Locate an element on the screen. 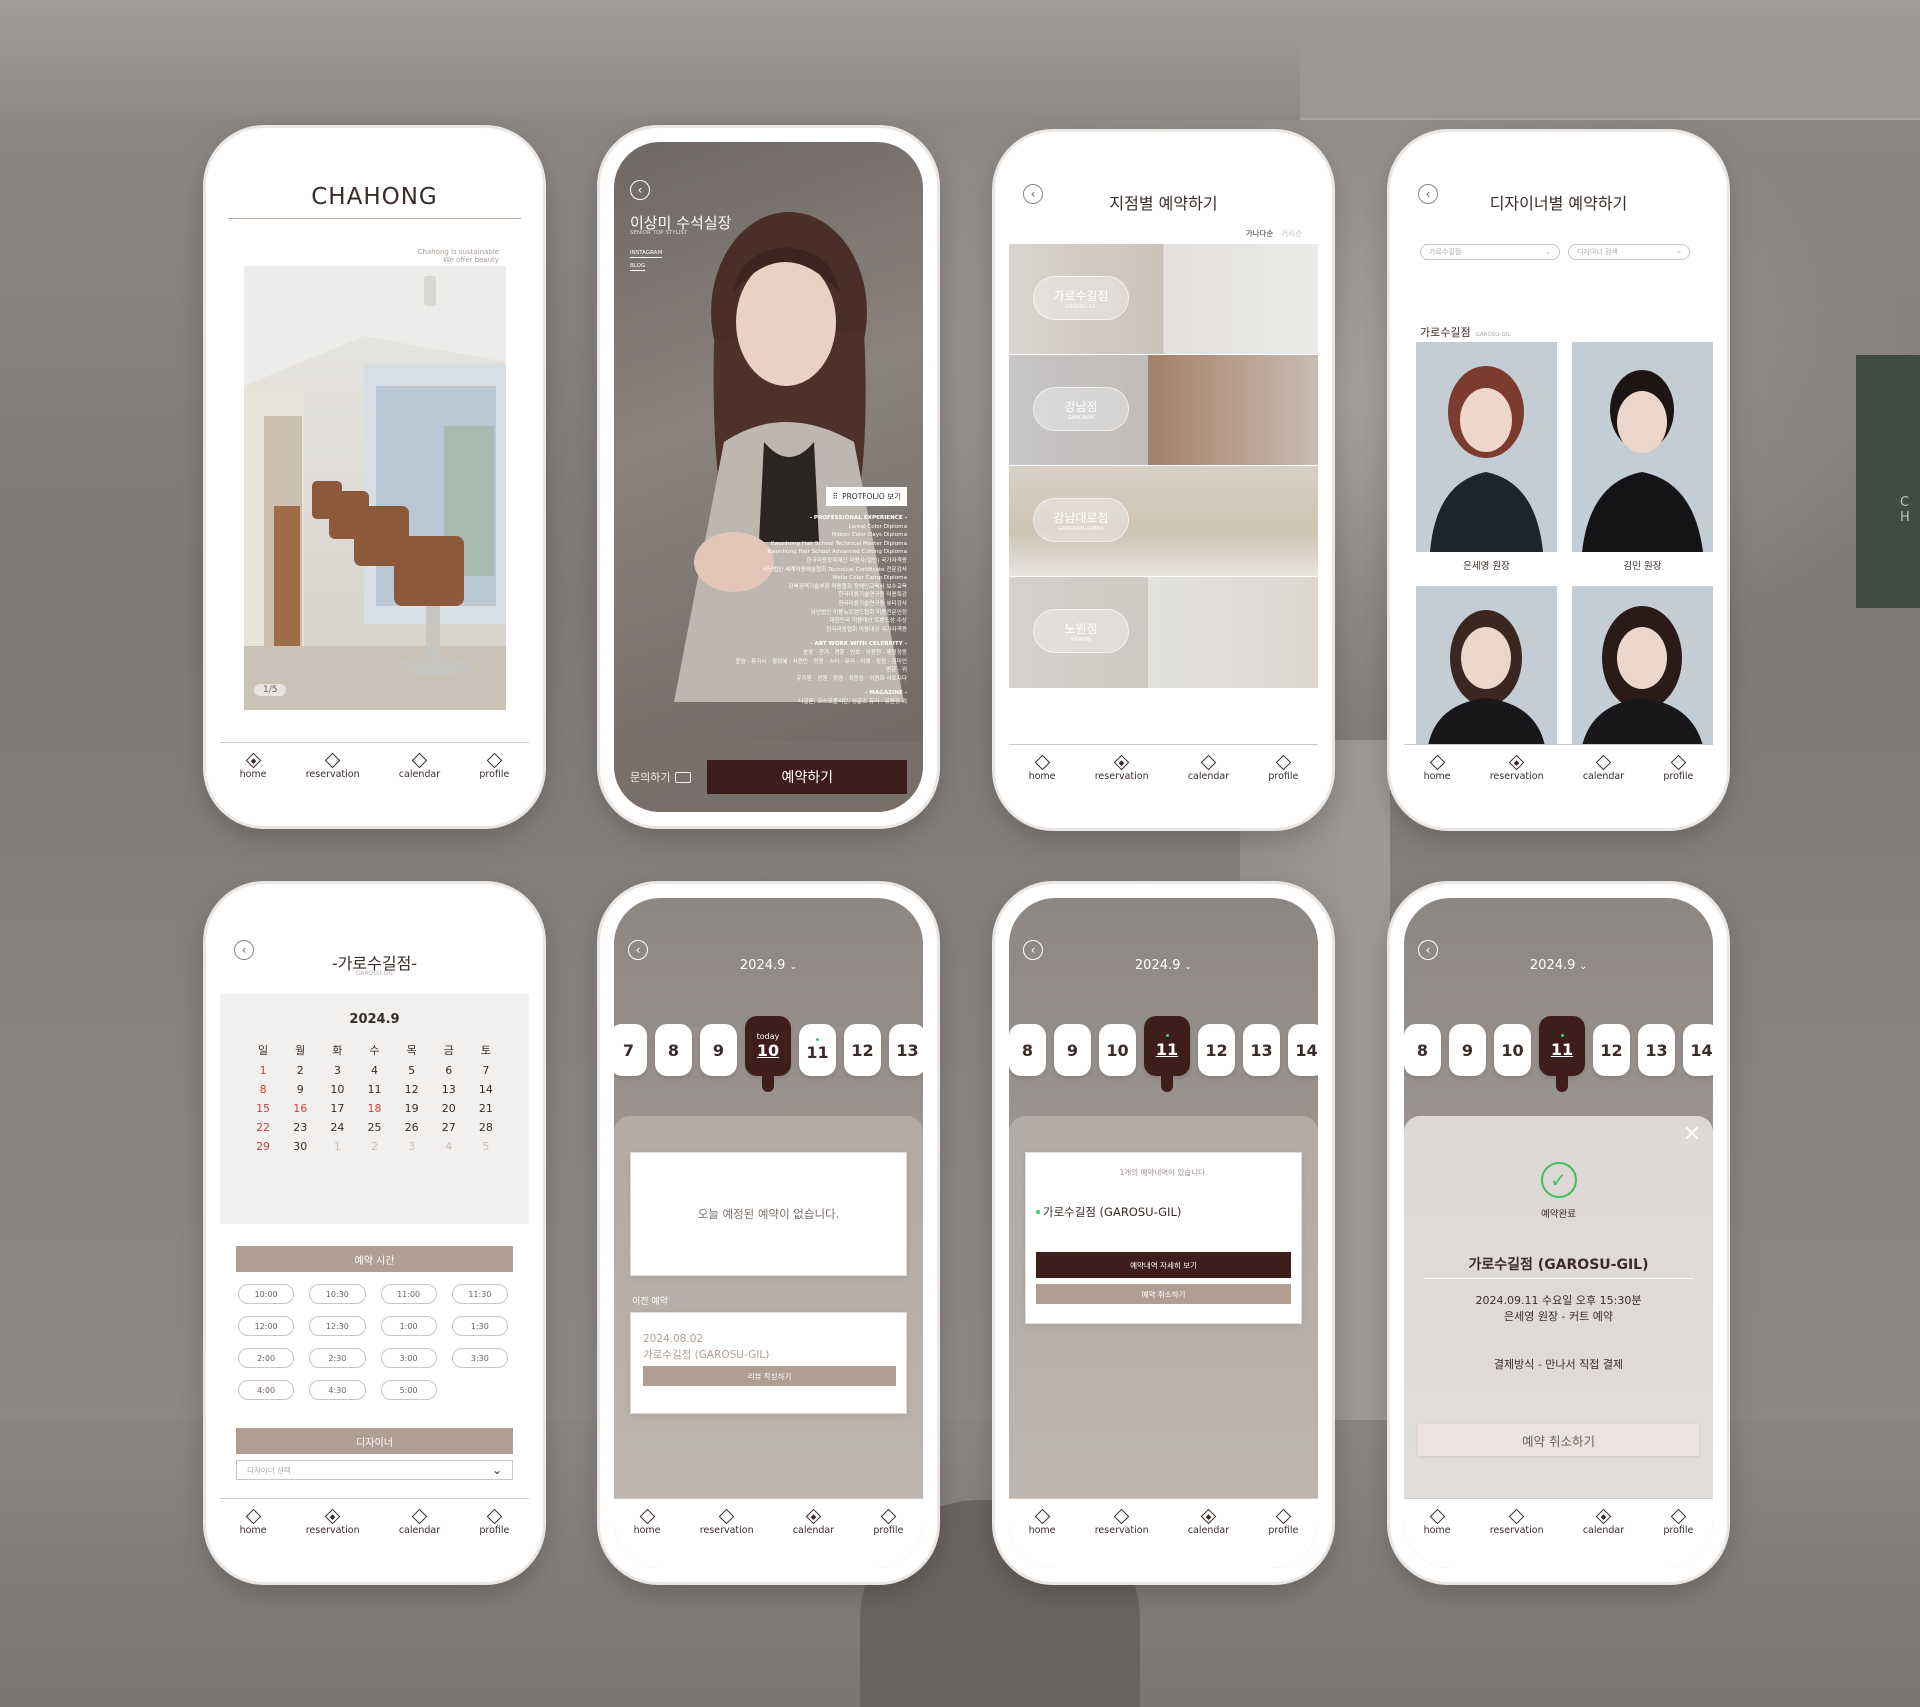  time-slot: 3:00 is located at coordinates (408, 1358).